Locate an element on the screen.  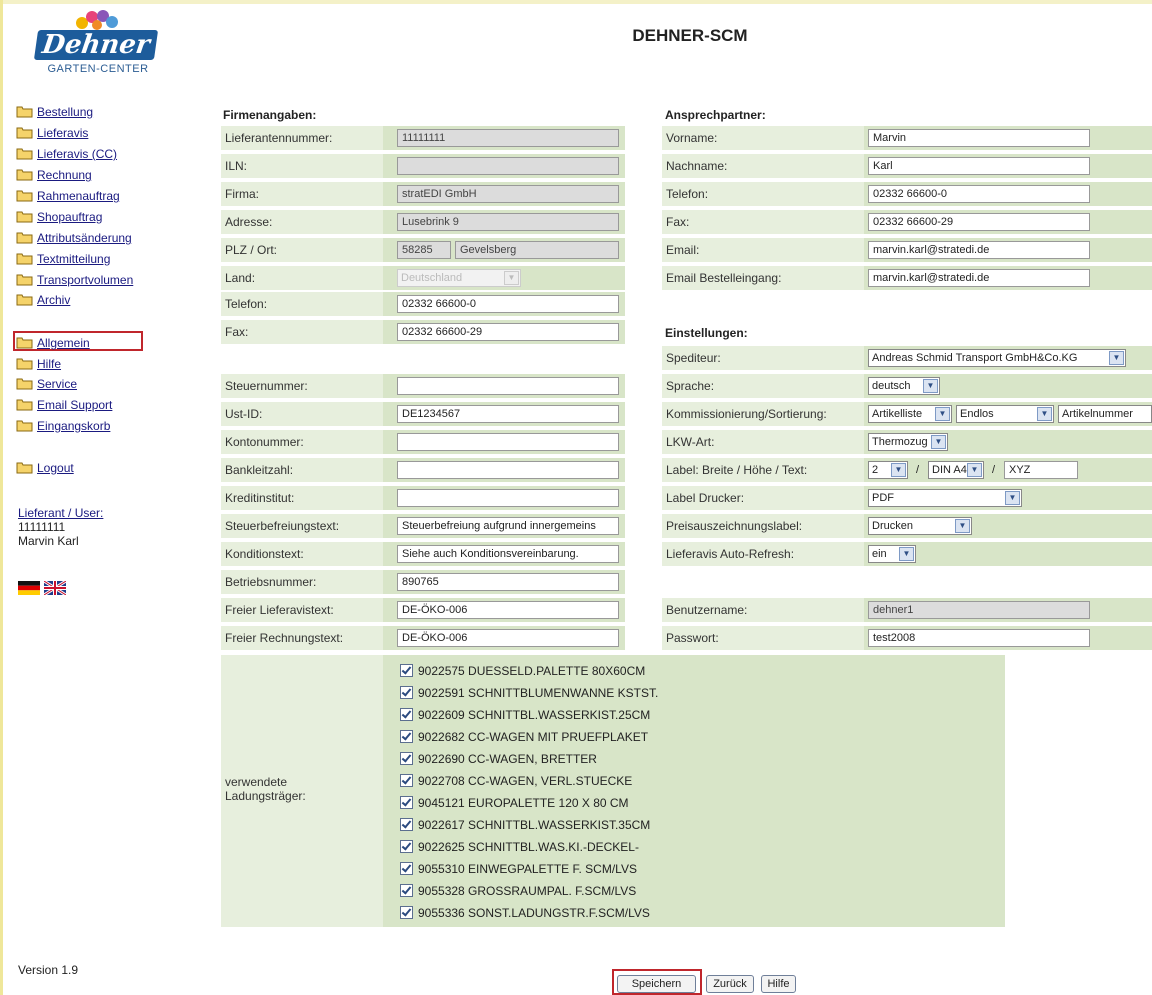
bankleitzahl-field is located at coordinates (508, 470).